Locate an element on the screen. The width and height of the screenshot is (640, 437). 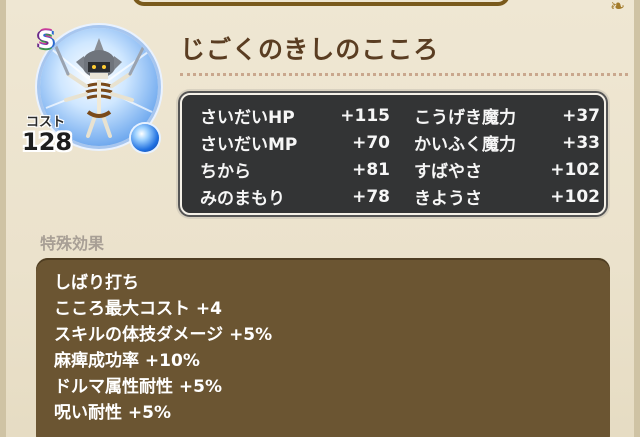
stat-agility: すばやさ +102 is located at coordinates (495, 170).